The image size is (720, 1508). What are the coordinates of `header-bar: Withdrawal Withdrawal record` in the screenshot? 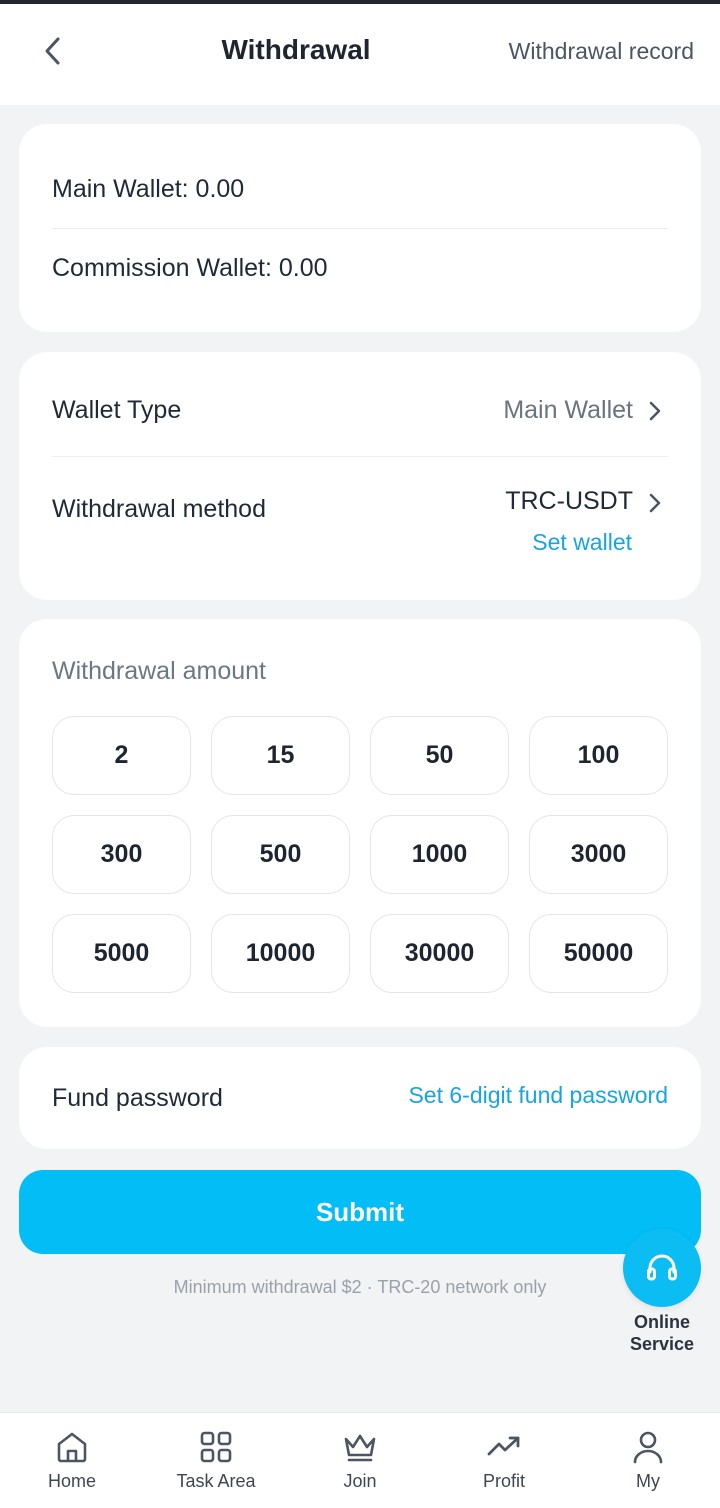 It's located at (360, 54).